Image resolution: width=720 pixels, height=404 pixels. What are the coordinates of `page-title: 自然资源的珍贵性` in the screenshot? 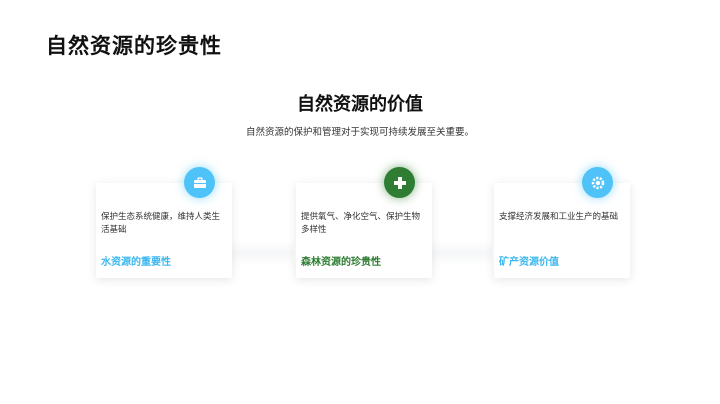 It's located at (134, 46).